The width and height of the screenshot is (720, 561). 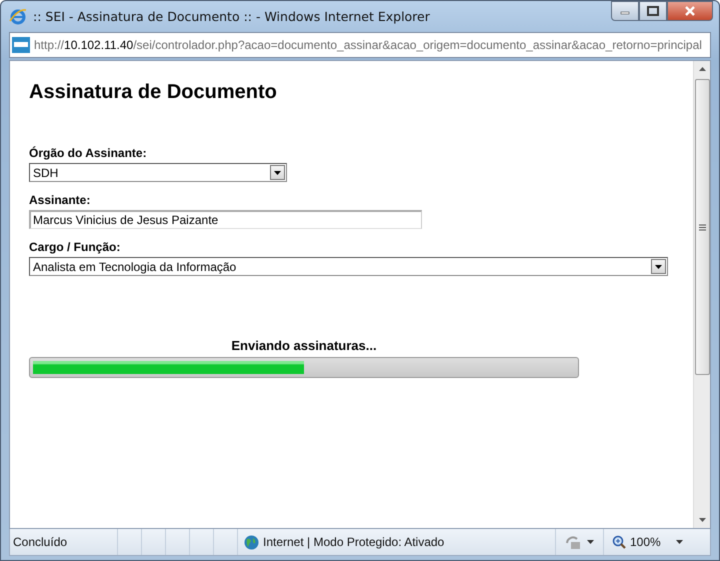 What do you see at coordinates (353, 542) in the screenshot?
I see `security-zone-text: Internet | Modo Protegido: Ativado` at bounding box center [353, 542].